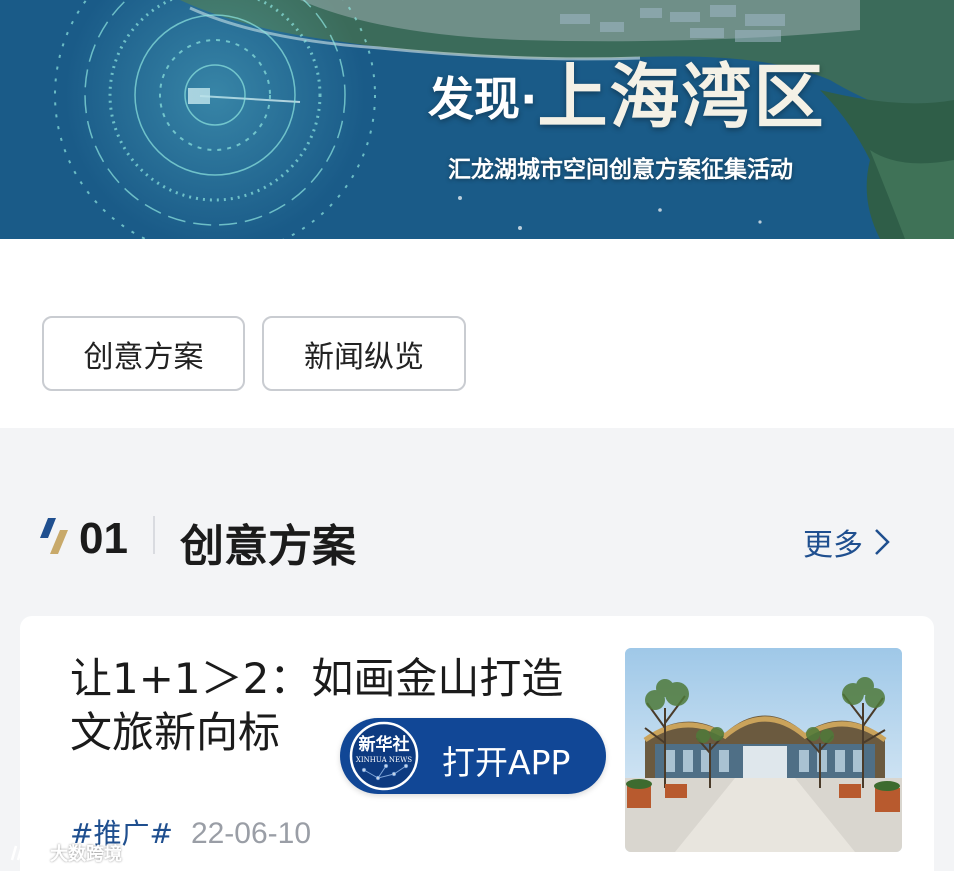 This screenshot has height=871, width=954. I want to click on xinhua-logo-icon: 新华社 XINHUA NEWS, so click(384, 756).